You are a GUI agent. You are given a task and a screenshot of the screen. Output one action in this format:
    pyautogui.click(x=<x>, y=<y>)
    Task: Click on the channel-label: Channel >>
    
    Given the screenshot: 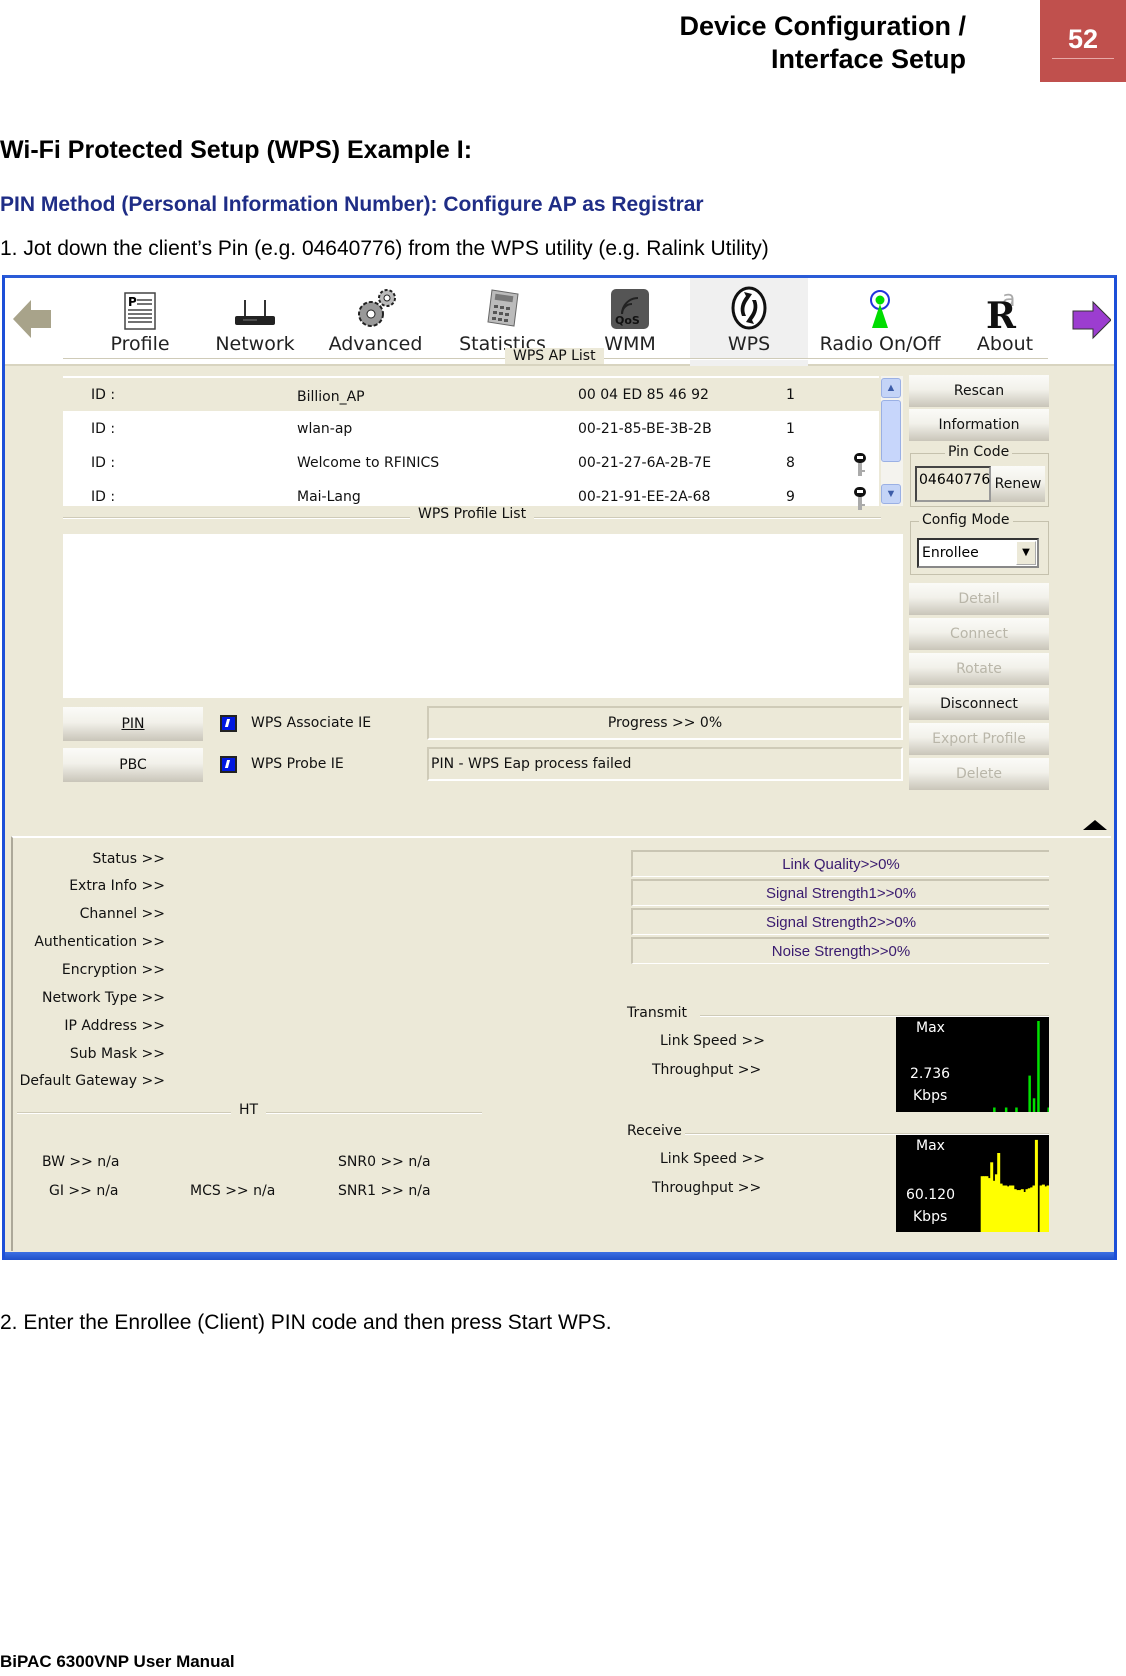 What is the action you would take?
    pyautogui.click(x=122, y=914)
    